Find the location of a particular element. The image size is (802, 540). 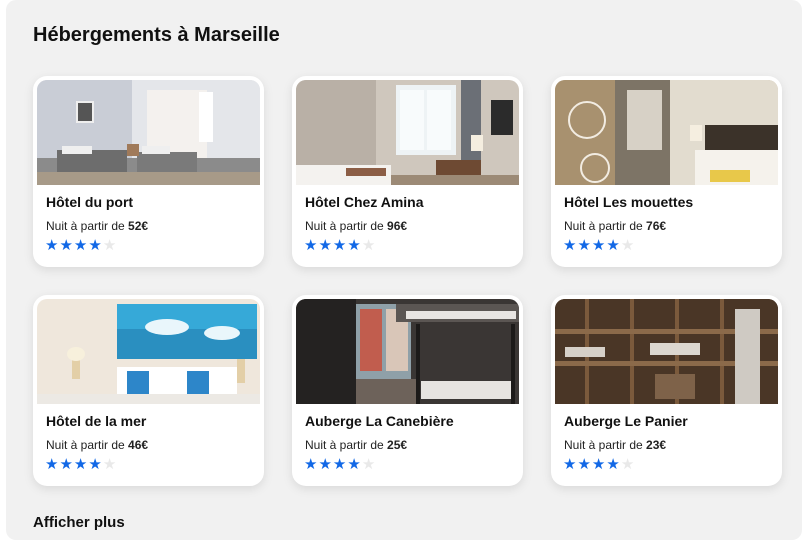

hotel-price: Nuit à partir de 25€ is located at coordinates (356, 445).